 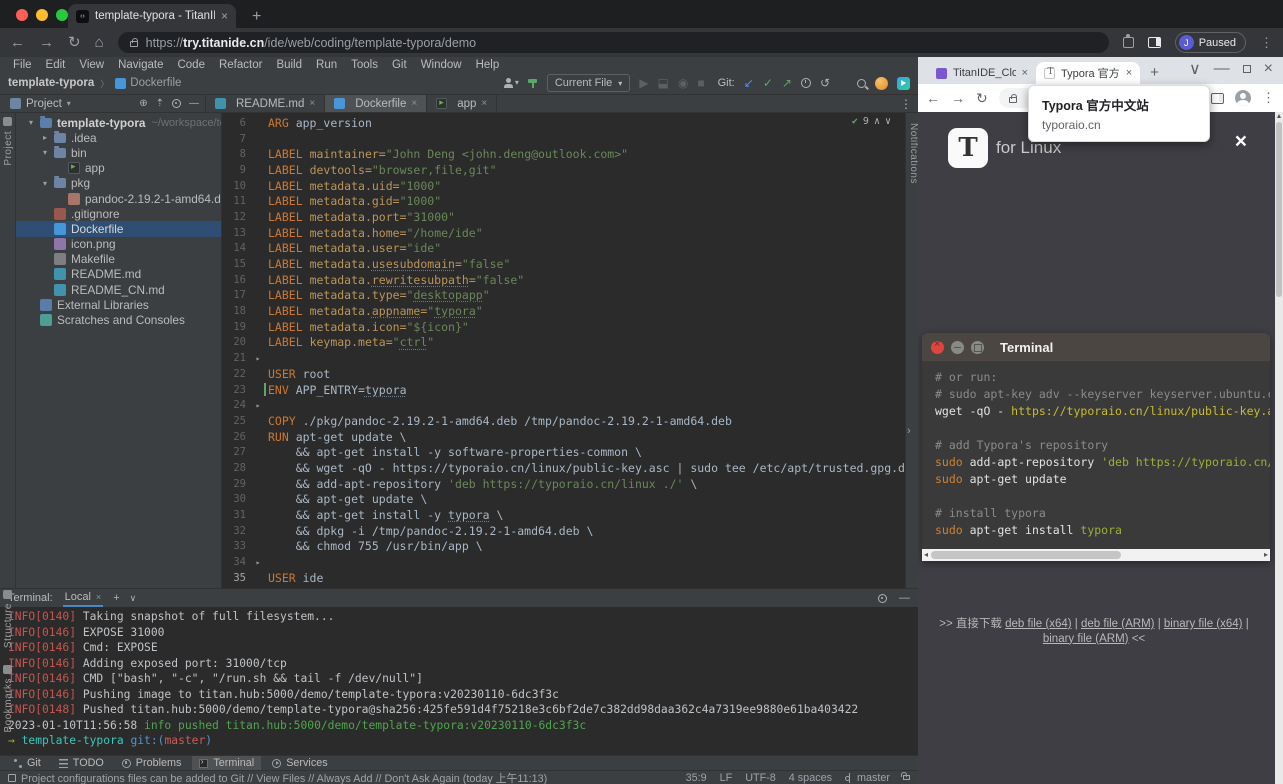 I want to click on inspection-widget: ✔ 9 ∧ ∨, so click(x=871, y=121).